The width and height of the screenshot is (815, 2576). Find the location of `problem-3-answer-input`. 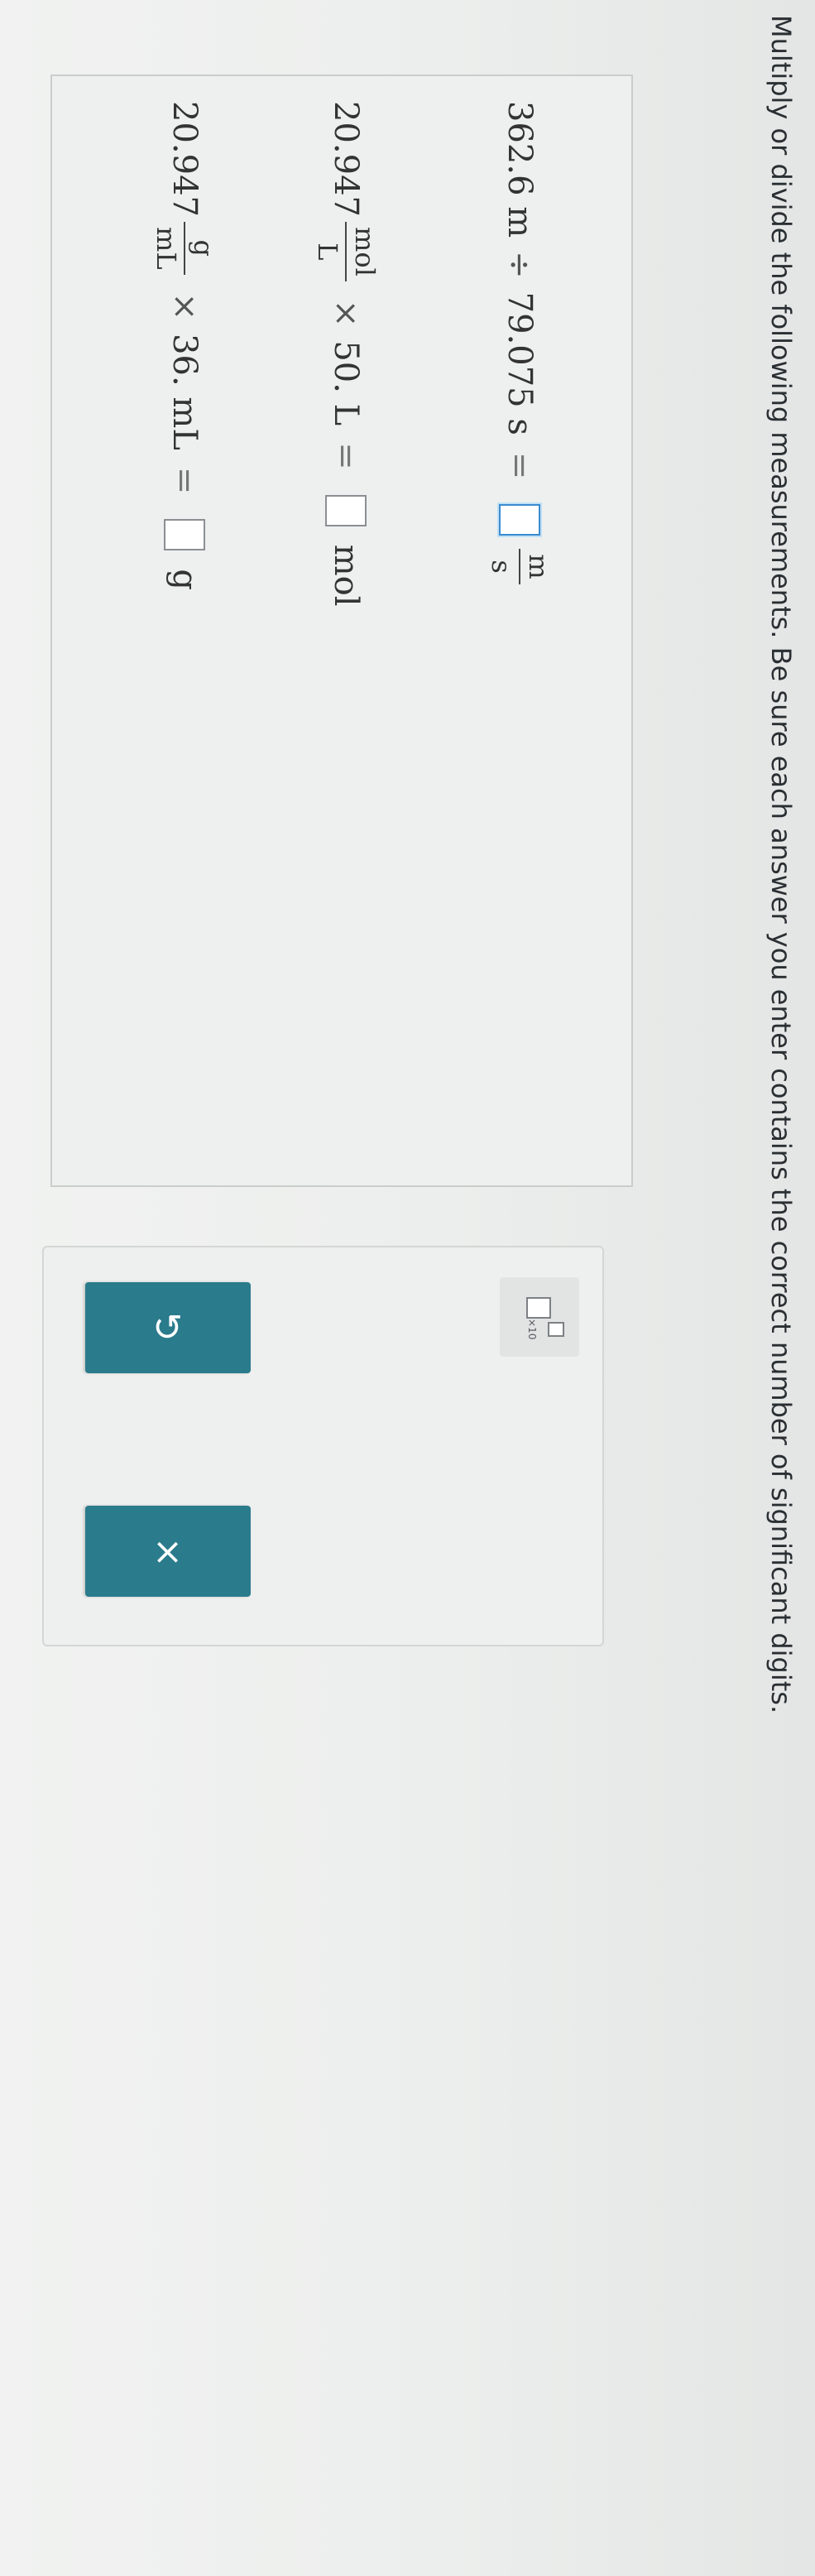

problem-3-answer-input is located at coordinates (184, 535).